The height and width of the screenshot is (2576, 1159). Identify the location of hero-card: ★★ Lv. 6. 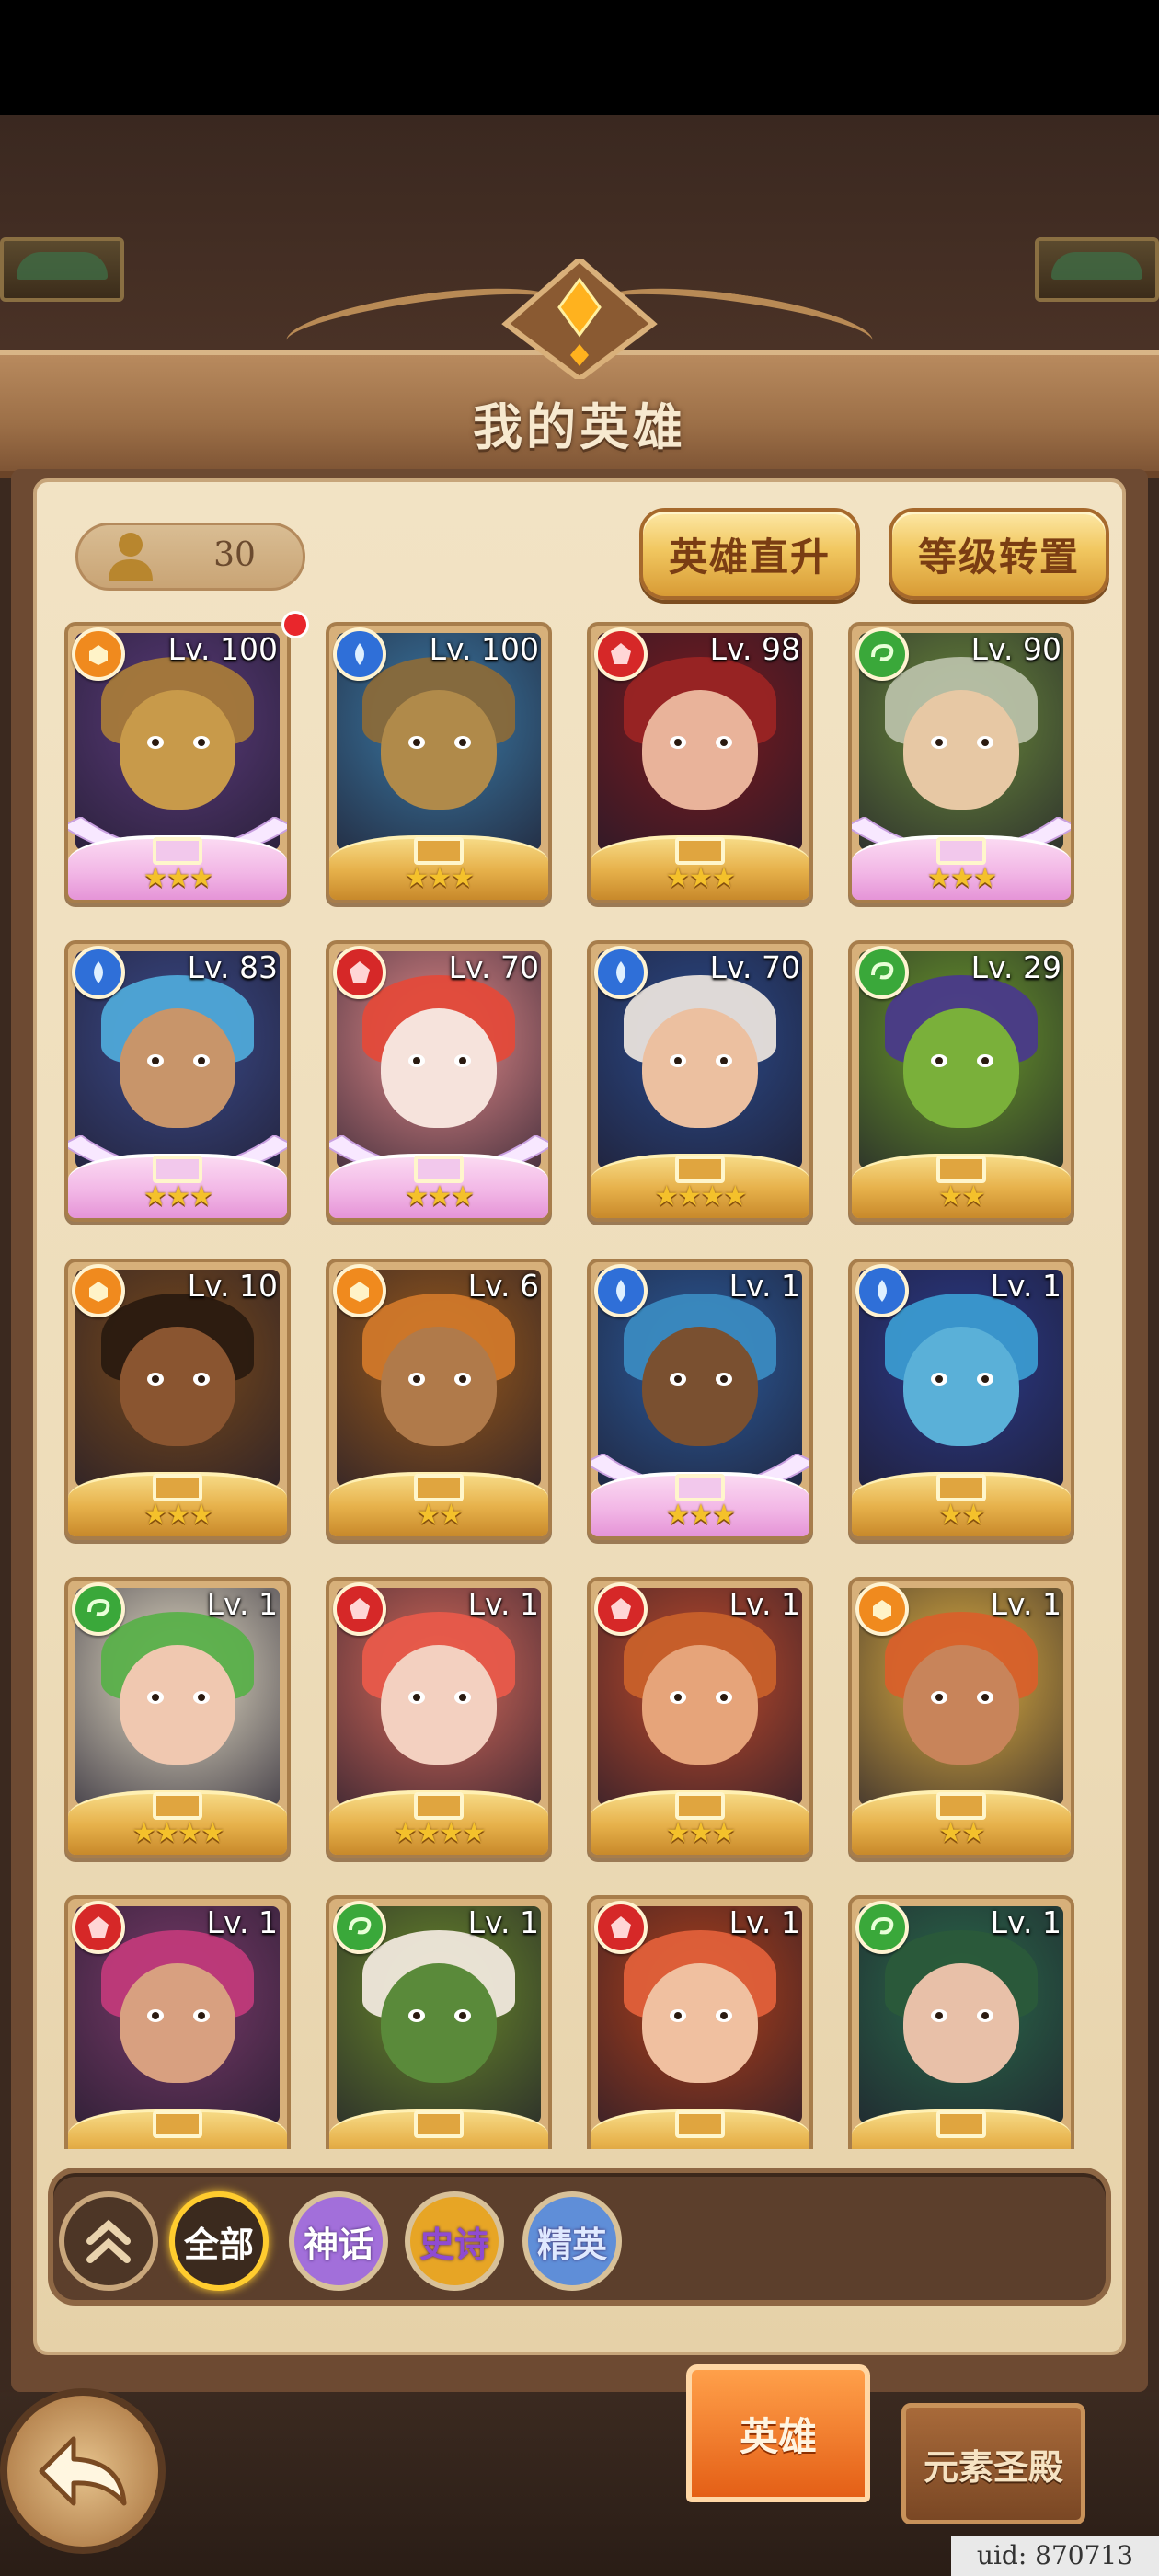
(439, 1399).